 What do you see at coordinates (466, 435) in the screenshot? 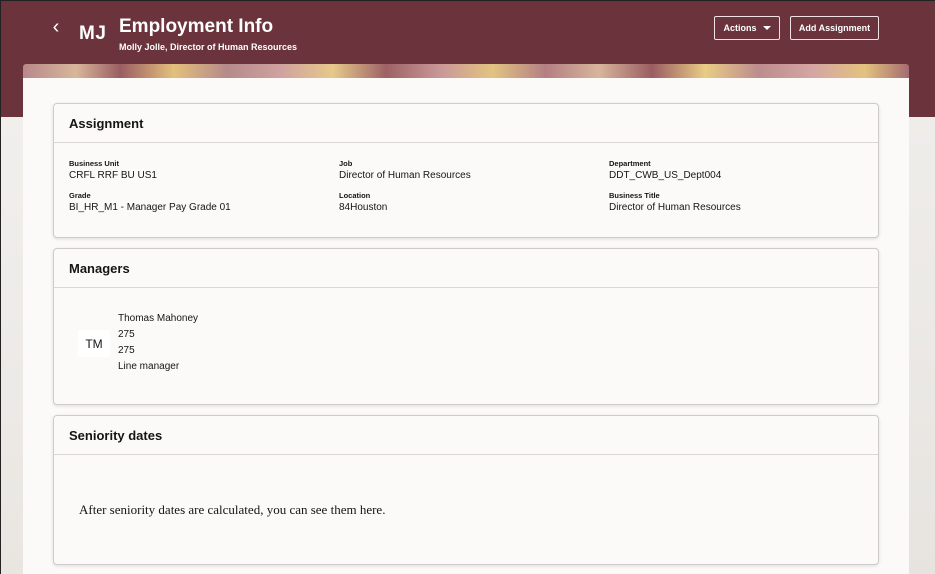
I see `seniority-card-title: Seniority dates` at bounding box center [466, 435].